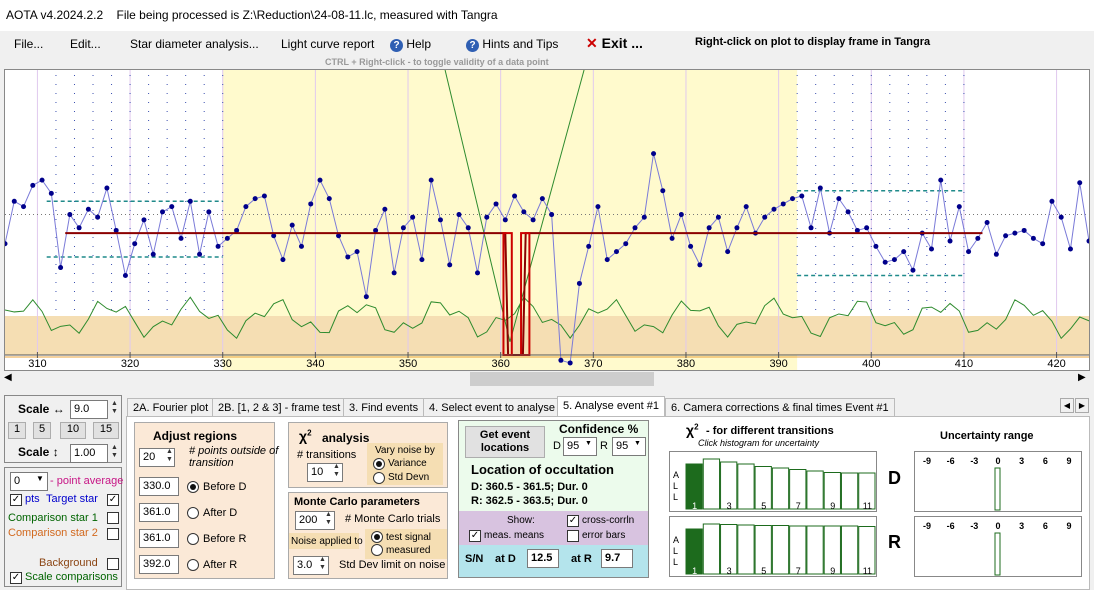  What do you see at coordinates (573, 521) in the screenshot?
I see `cross-corr-checkbox: ✓` at bounding box center [573, 521].